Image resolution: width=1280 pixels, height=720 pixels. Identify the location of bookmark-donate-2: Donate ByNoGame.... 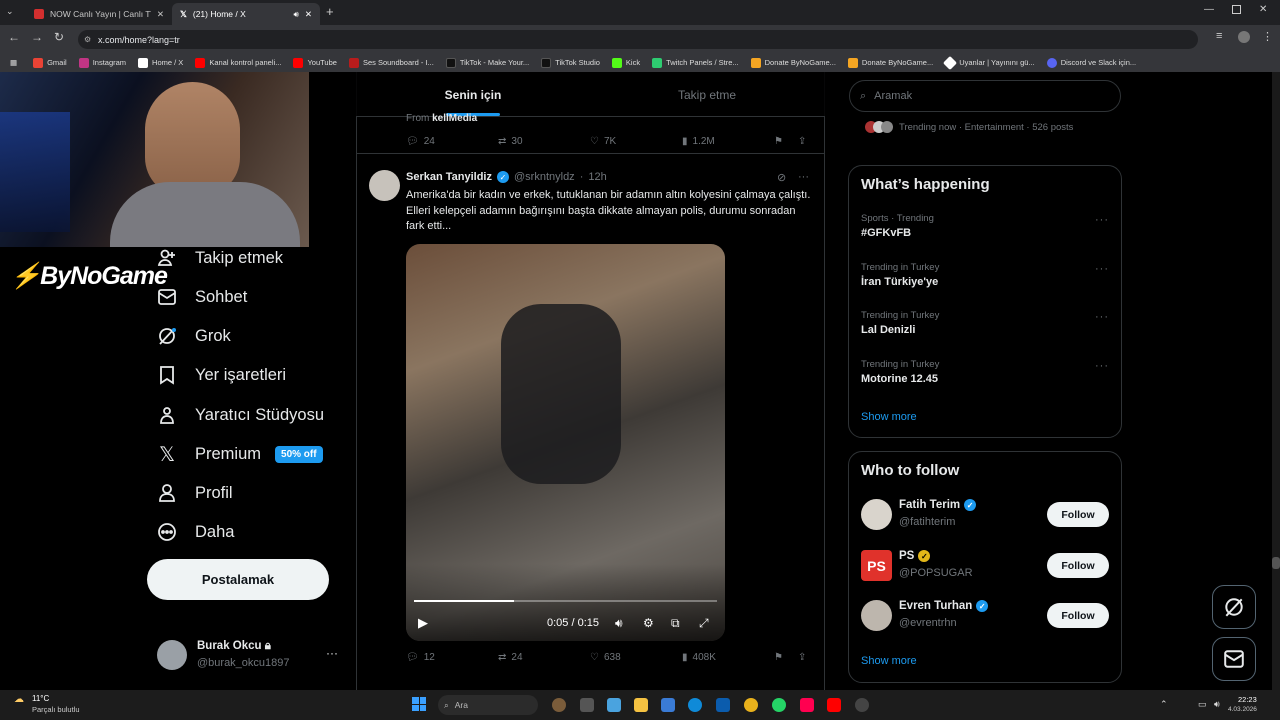
(890, 62).